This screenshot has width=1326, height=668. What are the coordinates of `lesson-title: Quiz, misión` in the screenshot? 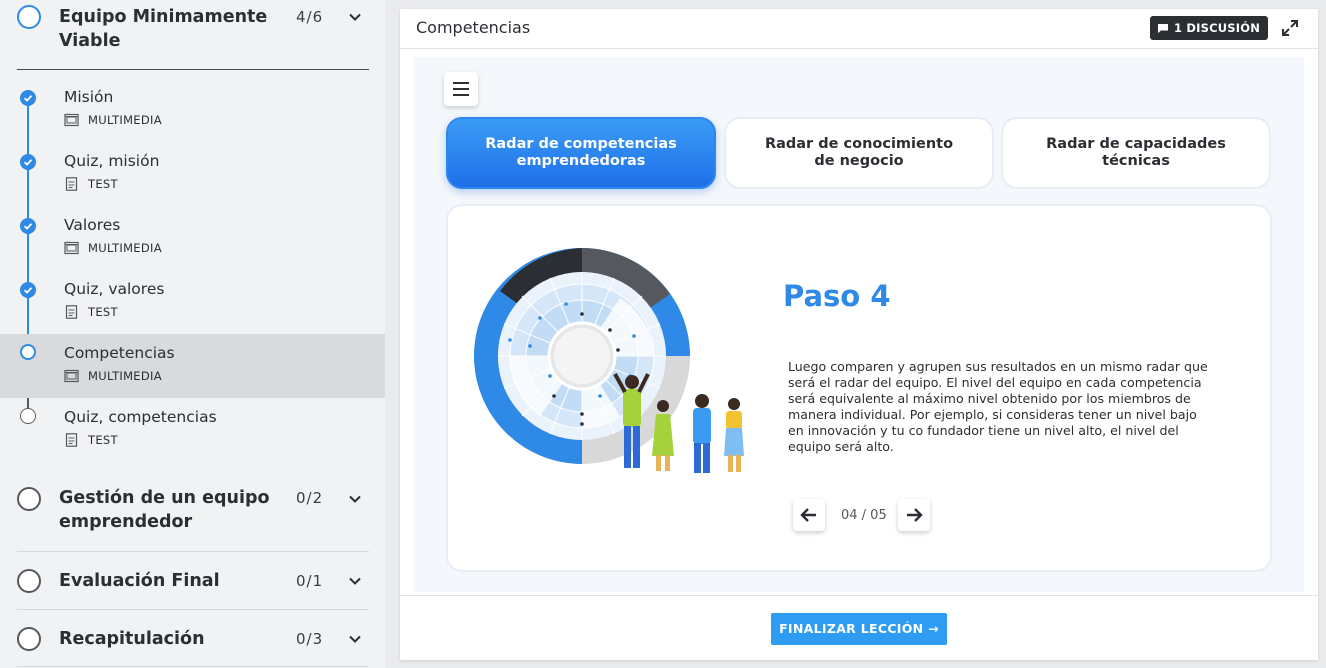 It's located at (112, 161).